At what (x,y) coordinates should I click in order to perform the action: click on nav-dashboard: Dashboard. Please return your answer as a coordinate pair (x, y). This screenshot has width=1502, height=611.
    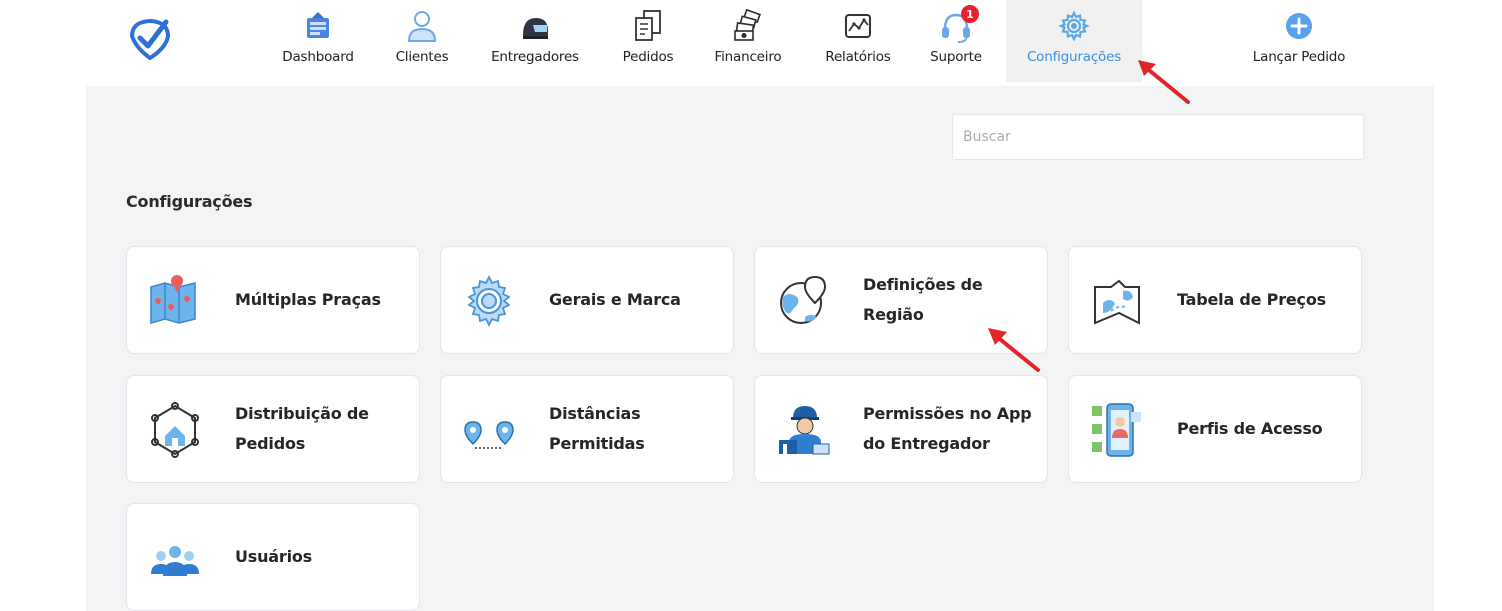
    Looking at the image, I should click on (318, 41).